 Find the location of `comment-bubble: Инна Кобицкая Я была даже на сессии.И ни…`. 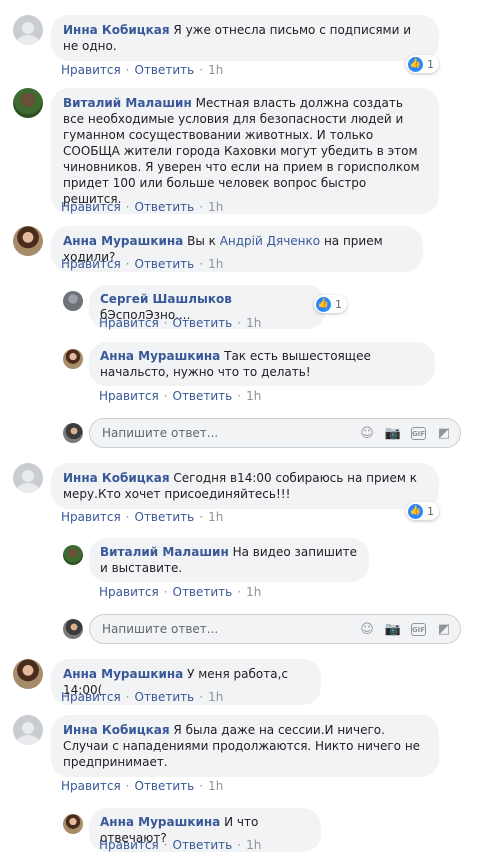

comment-bubble: Инна Кобицкая Я была даже на сессии.И ни… is located at coordinates (245, 746).